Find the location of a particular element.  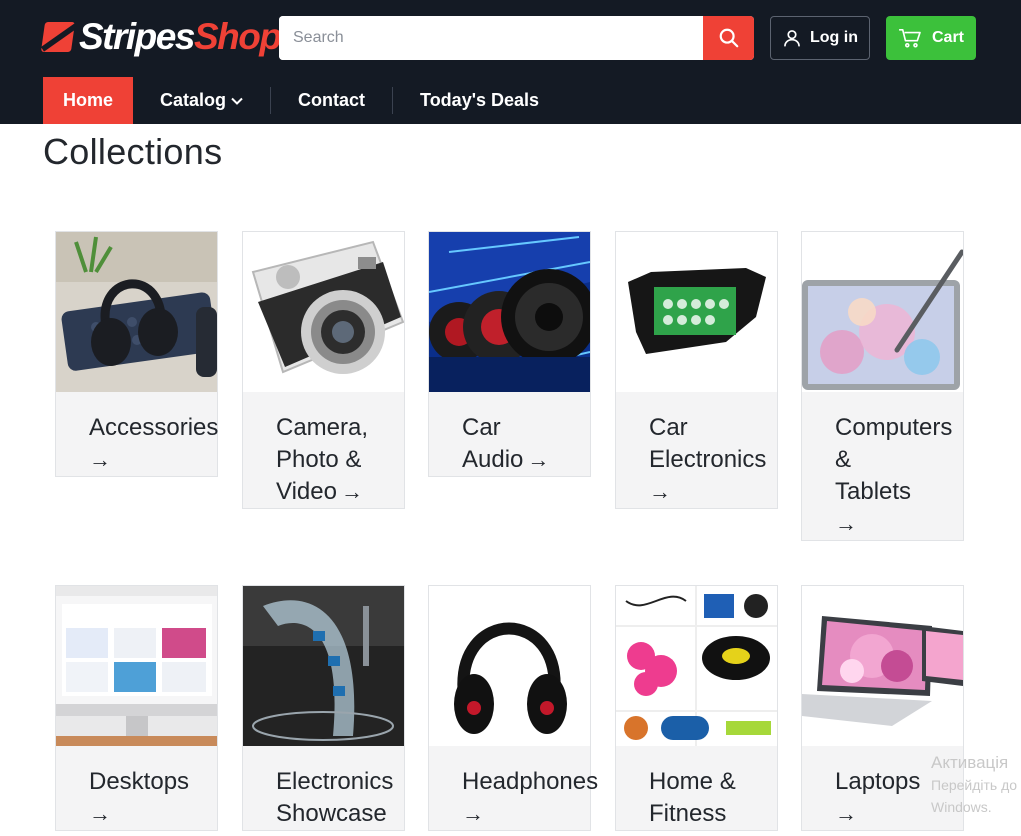

chevron-down-icon is located at coordinates (237, 101).